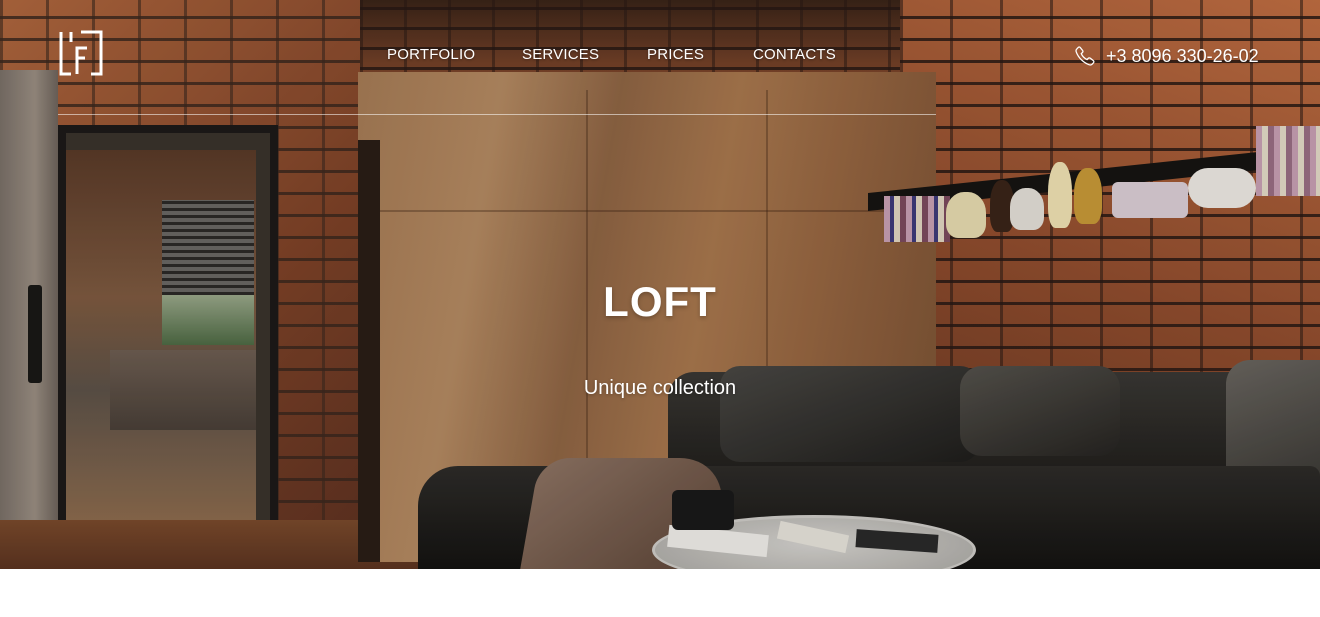 The image size is (1320, 617). What do you see at coordinates (431, 54) in the screenshot?
I see `nav-portfolio: PORTFOLIO` at bounding box center [431, 54].